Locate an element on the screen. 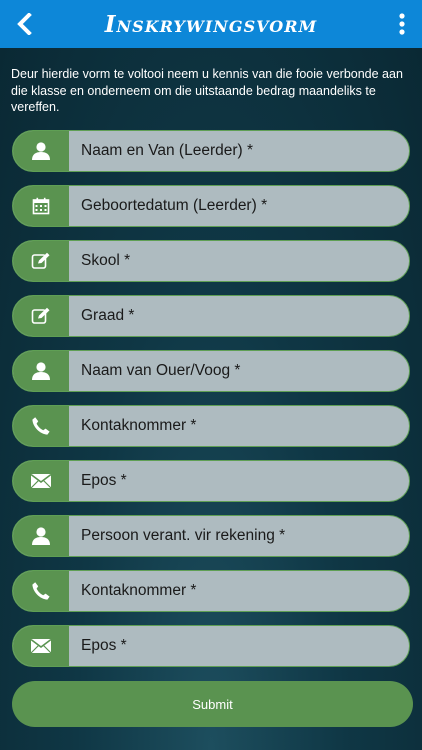 The image size is (422, 750). app-header: Inskrywingsvorm is located at coordinates (211, 24).